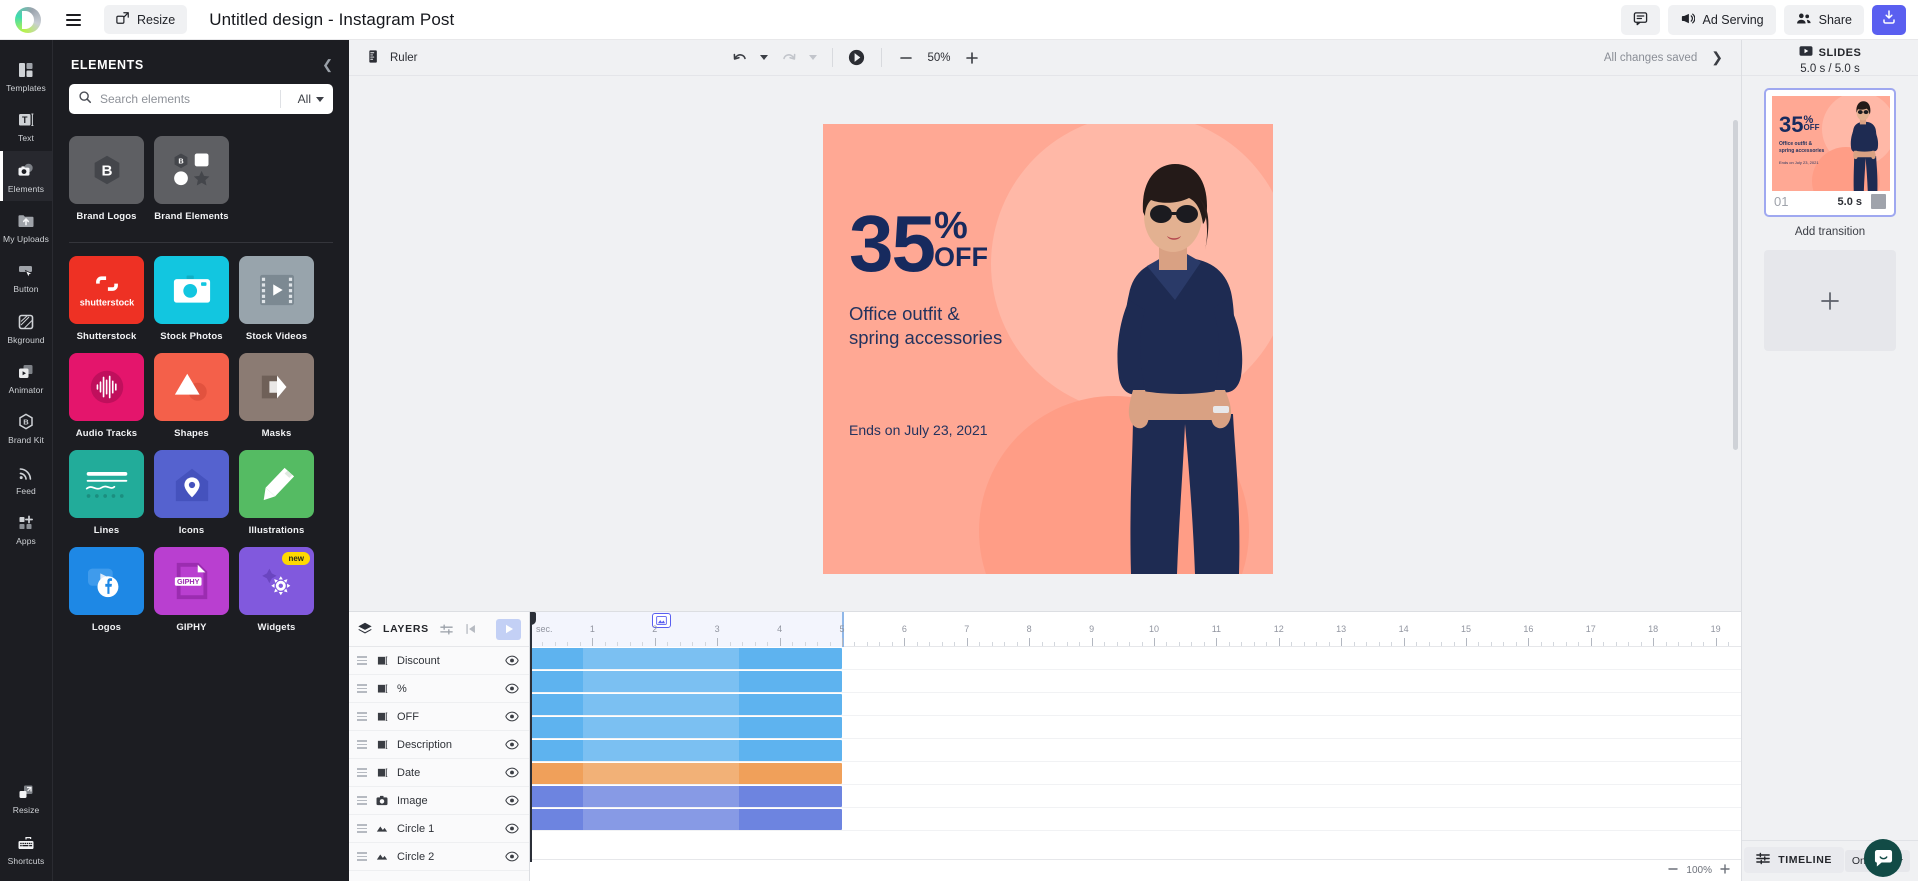 The image size is (1918, 881). Describe the element at coordinates (276, 299) in the screenshot. I see `tile-stock-videos: Stock Videos` at that location.